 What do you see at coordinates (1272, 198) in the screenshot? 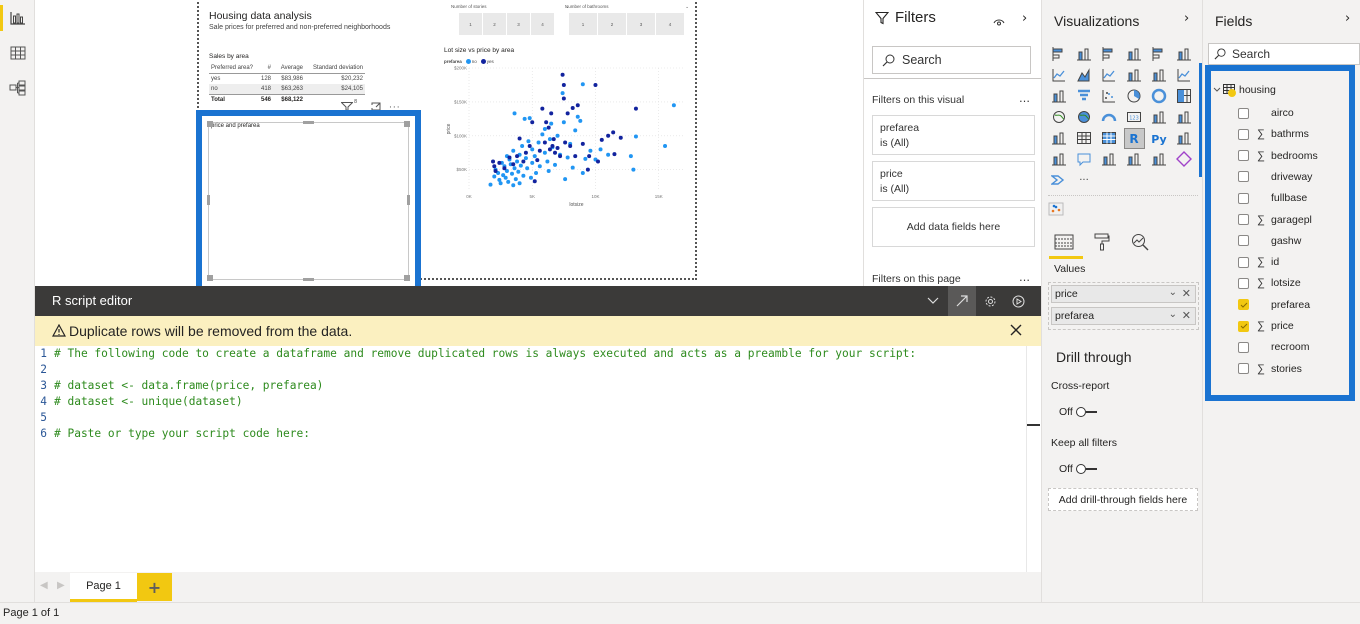
I see `field-item-fullbase: fullbase` at bounding box center [1272, 198].